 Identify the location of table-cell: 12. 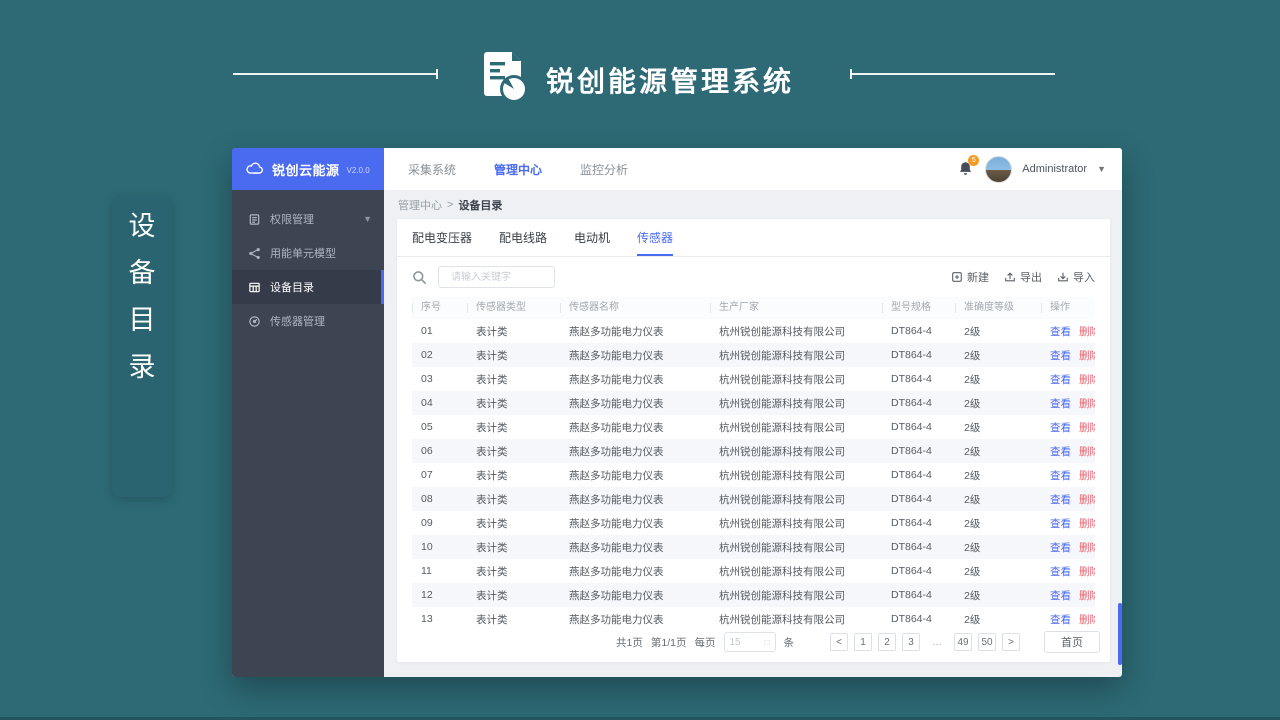
(427, 595).